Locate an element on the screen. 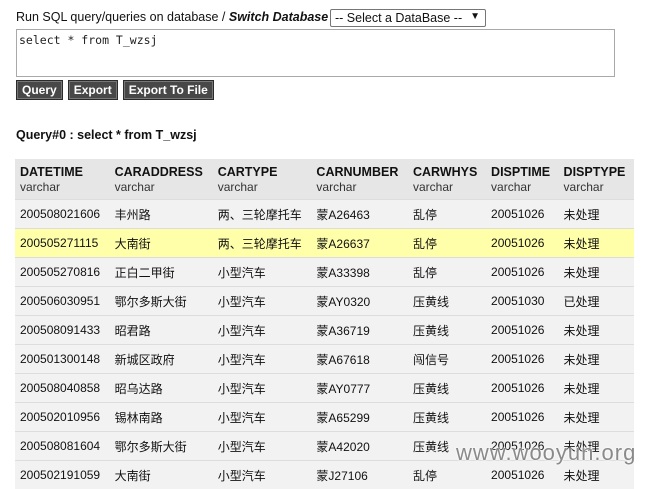 Image resolution: width=661 pixels, height=489 pixels. table-cell: 蒙A67618 is located at coordinates (359, 359).